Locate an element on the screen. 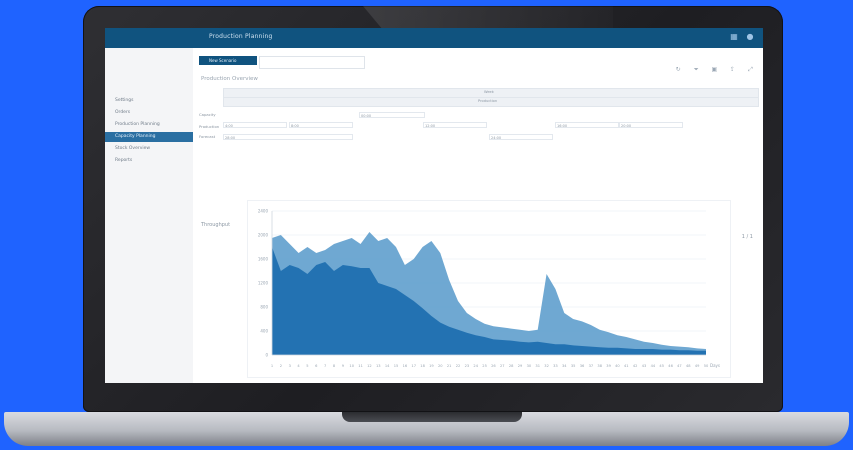 The image size is (853, 450). filter-header-band-2: Production is located at coordinates (491, 102).